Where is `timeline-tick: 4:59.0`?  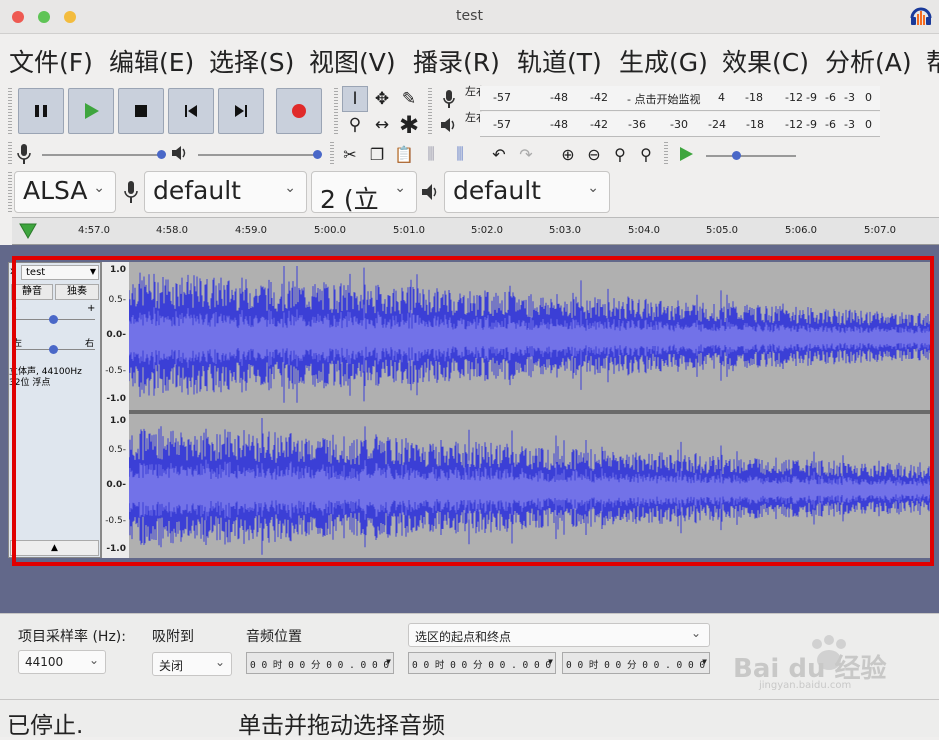
timeline-tick: 4:59.0 is located at coordinates (251, 230).